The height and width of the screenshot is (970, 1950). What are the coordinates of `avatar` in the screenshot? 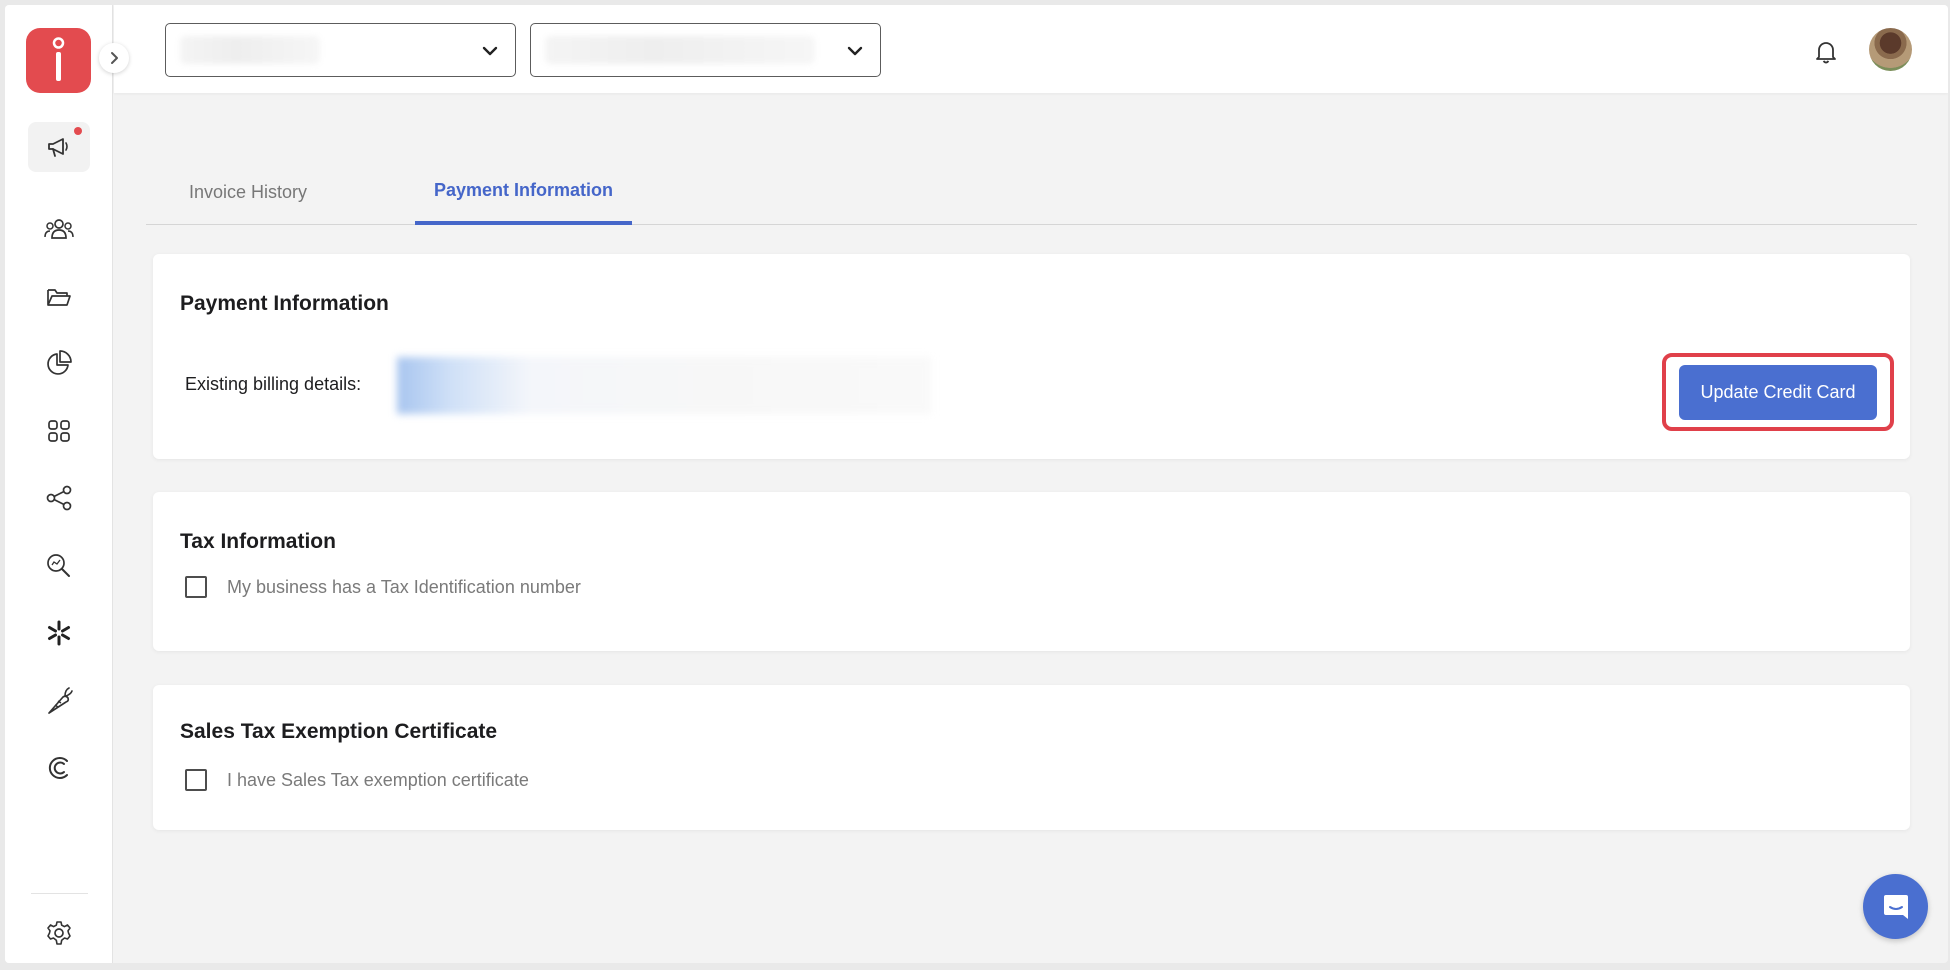 It's located at (1890, 49).